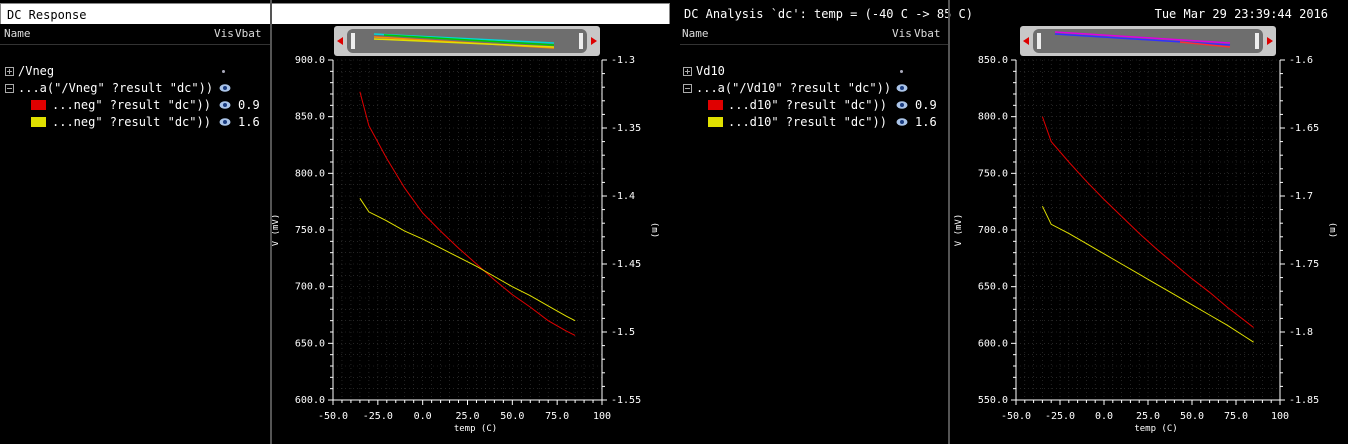 The height and width of the screenshot is (444, 1348). Describe the element at coordinates (1147, 274) in the screenshot. I see `series-line-1.6` at that location.